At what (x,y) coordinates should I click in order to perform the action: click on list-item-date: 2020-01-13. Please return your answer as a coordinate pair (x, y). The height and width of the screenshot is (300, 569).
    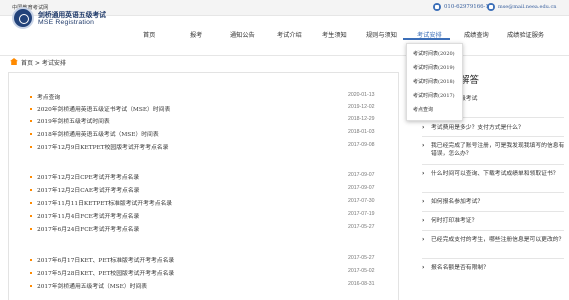
    Looking at the image, I should click on (361, 95).